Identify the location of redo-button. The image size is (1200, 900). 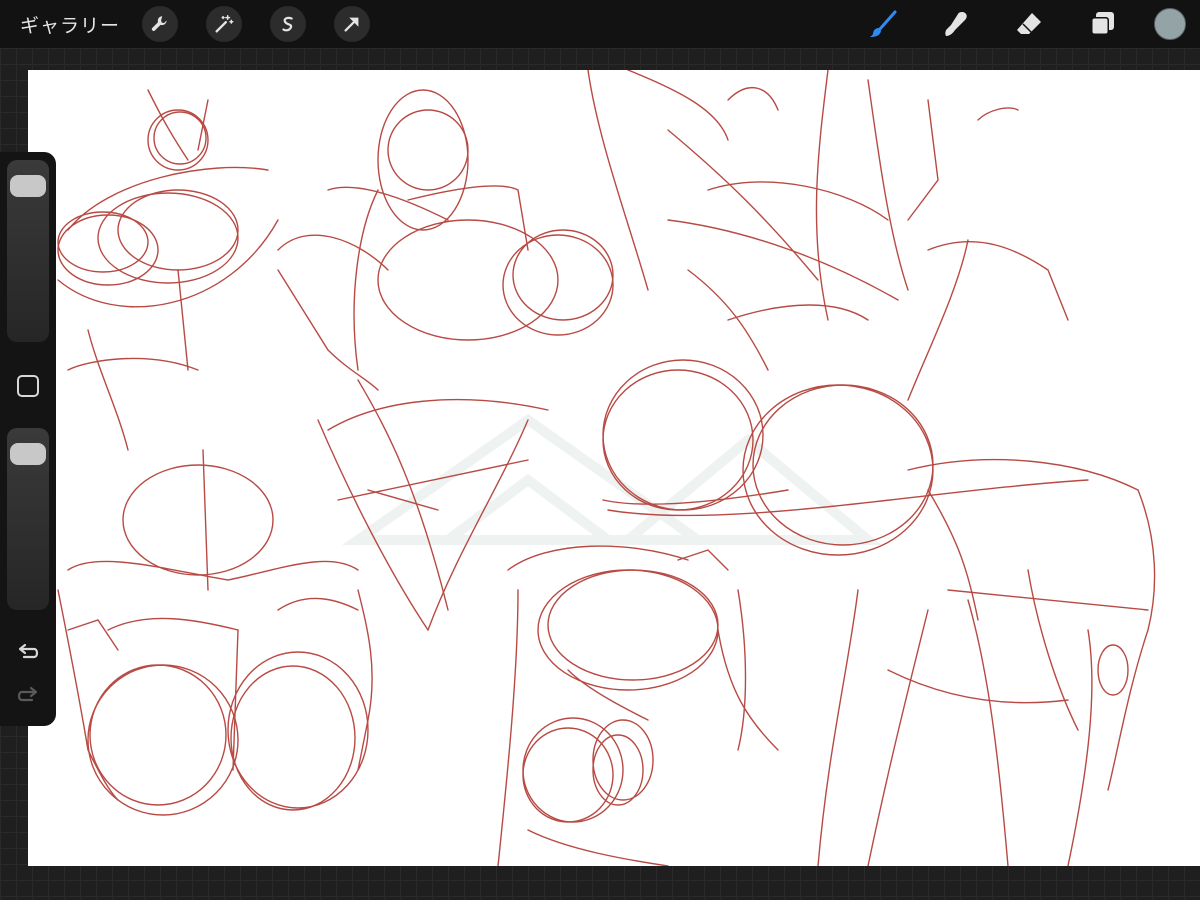
(28, 696).